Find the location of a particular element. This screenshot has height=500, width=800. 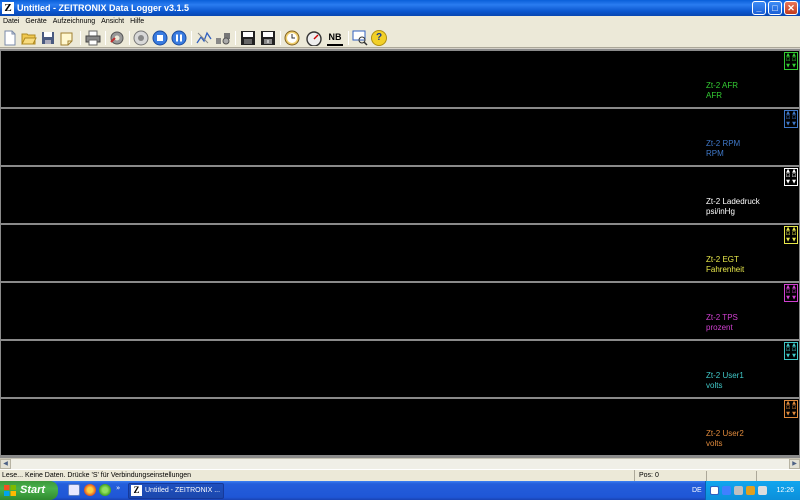

system-tray: DE 12:26 is located at coordinates (746, 490).